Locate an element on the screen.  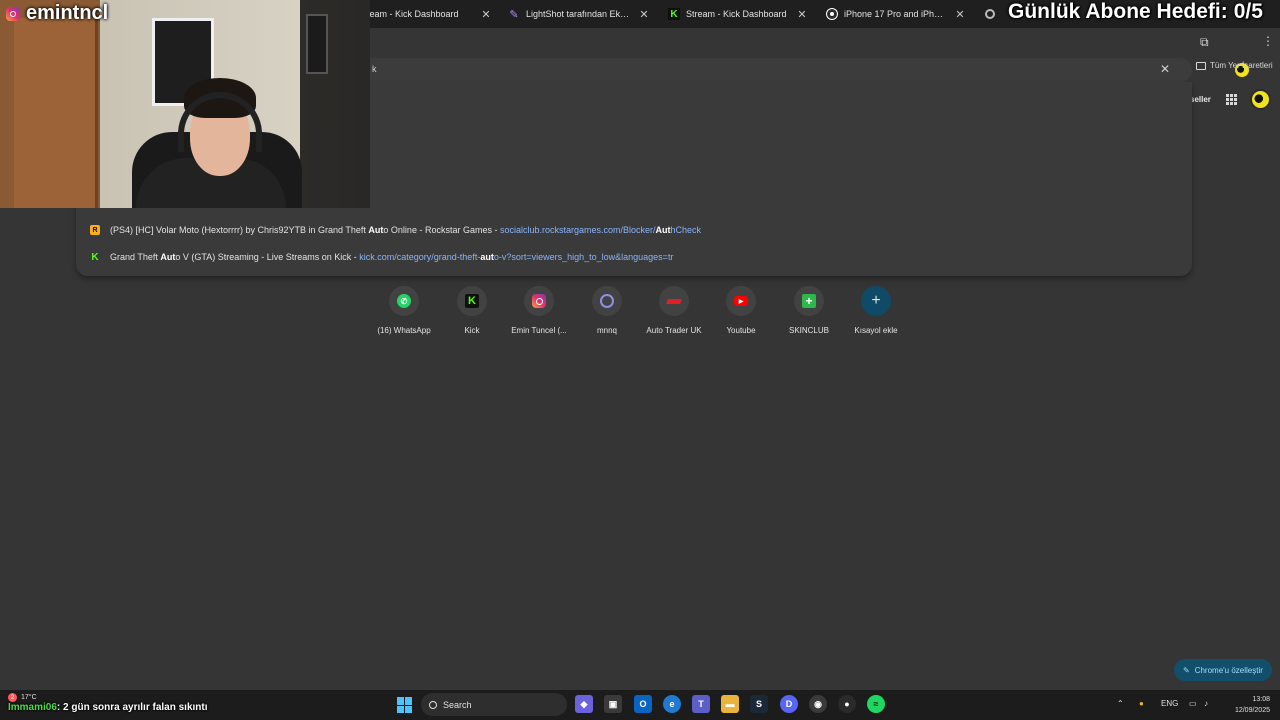
volume-icon: ♪ is located at coordinates (1206, 703).